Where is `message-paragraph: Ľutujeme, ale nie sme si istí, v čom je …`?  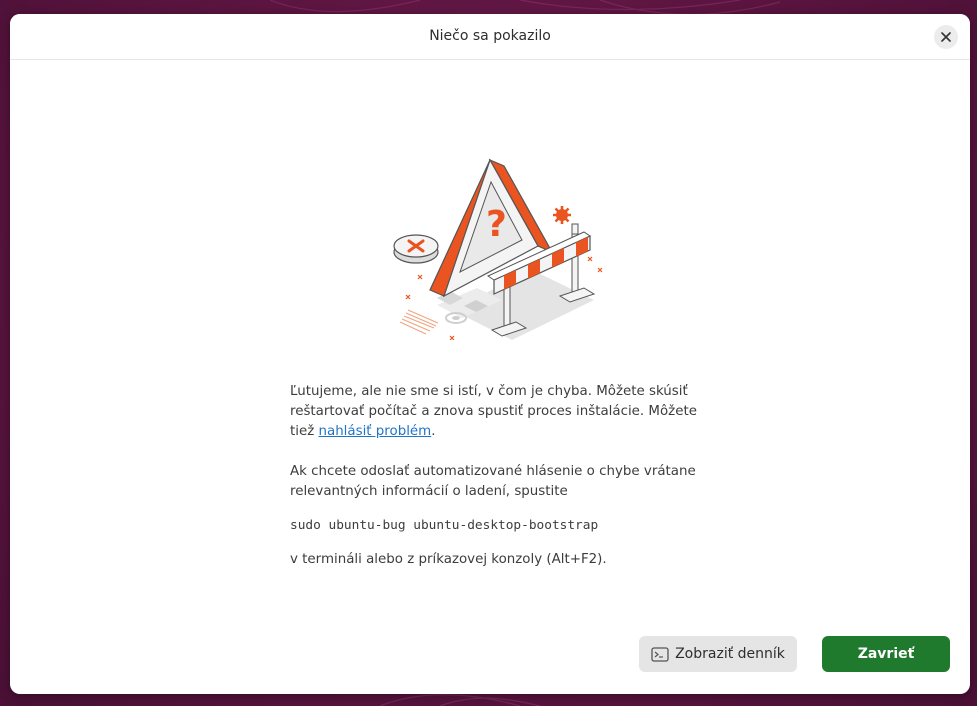
message-paragraph: Ľutujeme, ale nie sme si istí, v čom je … is located at coordinates (495, 412).